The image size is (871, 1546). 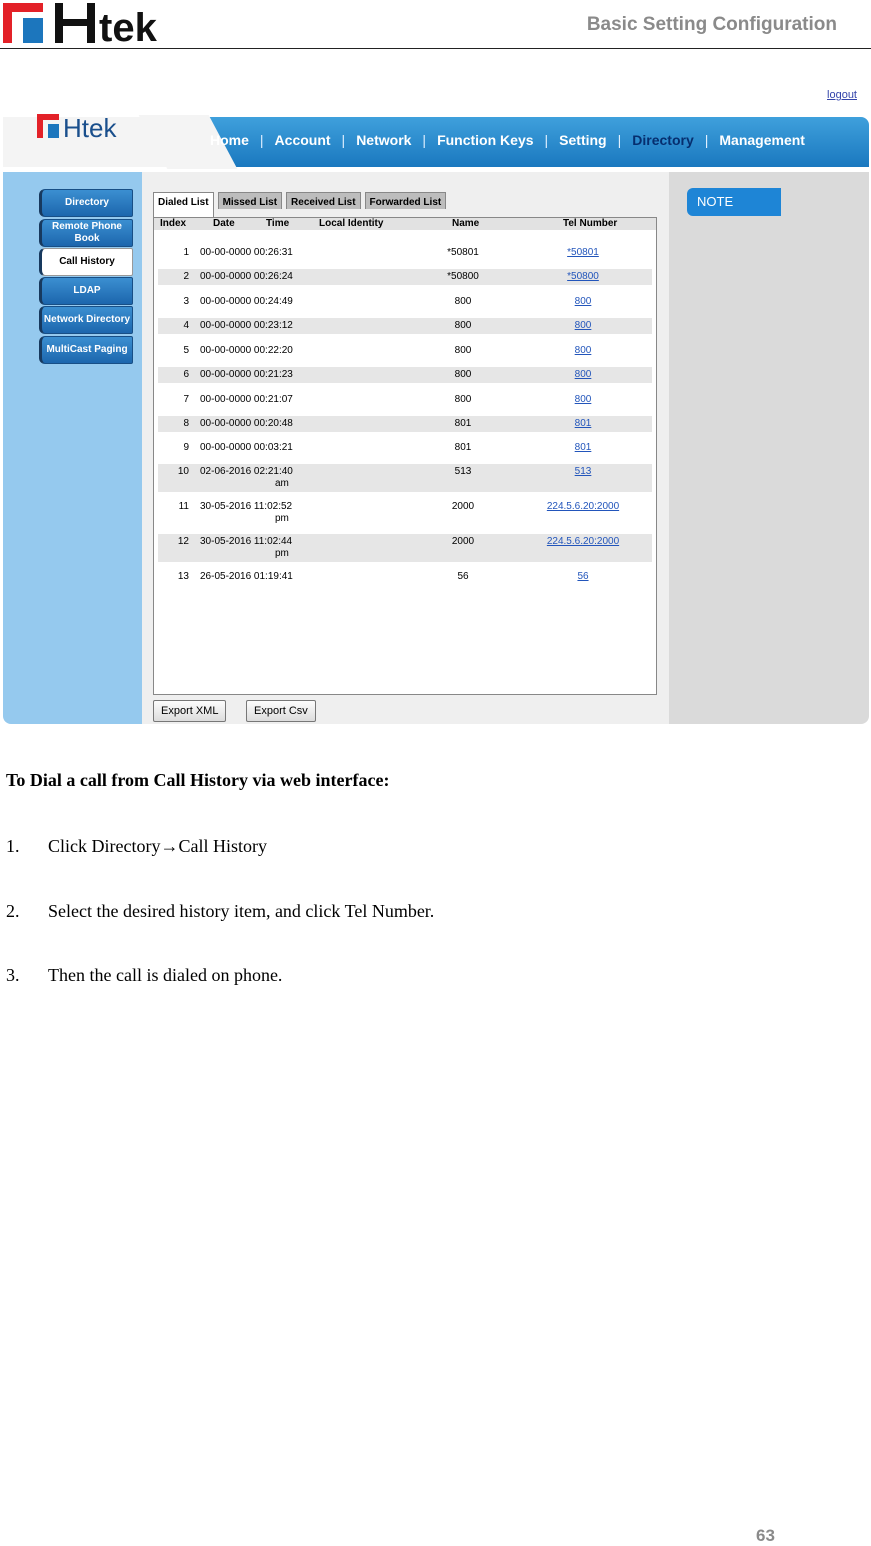 I want to click on cell-tel-number-link: *50800, so click(x=583, y=276).